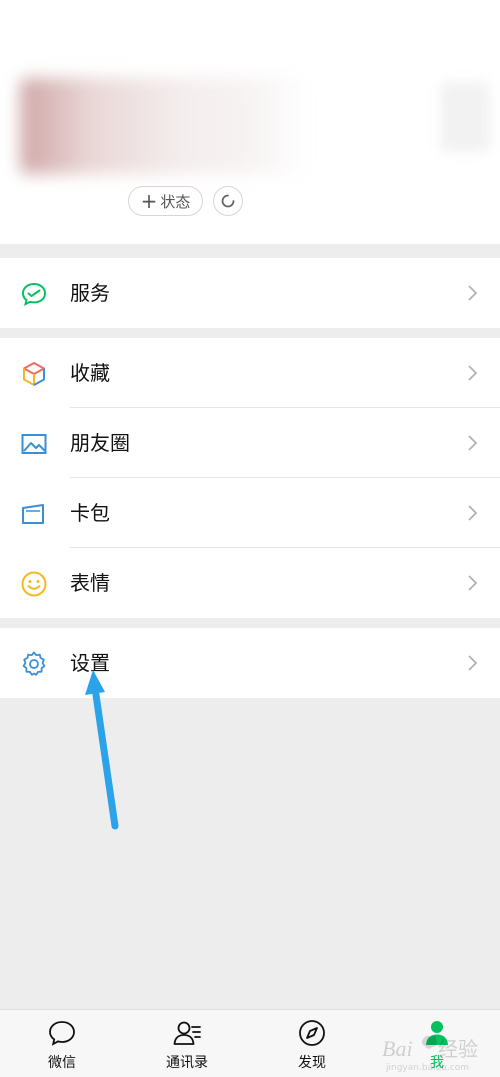  I want to click on card-wallet-icon, so click(33, 514).